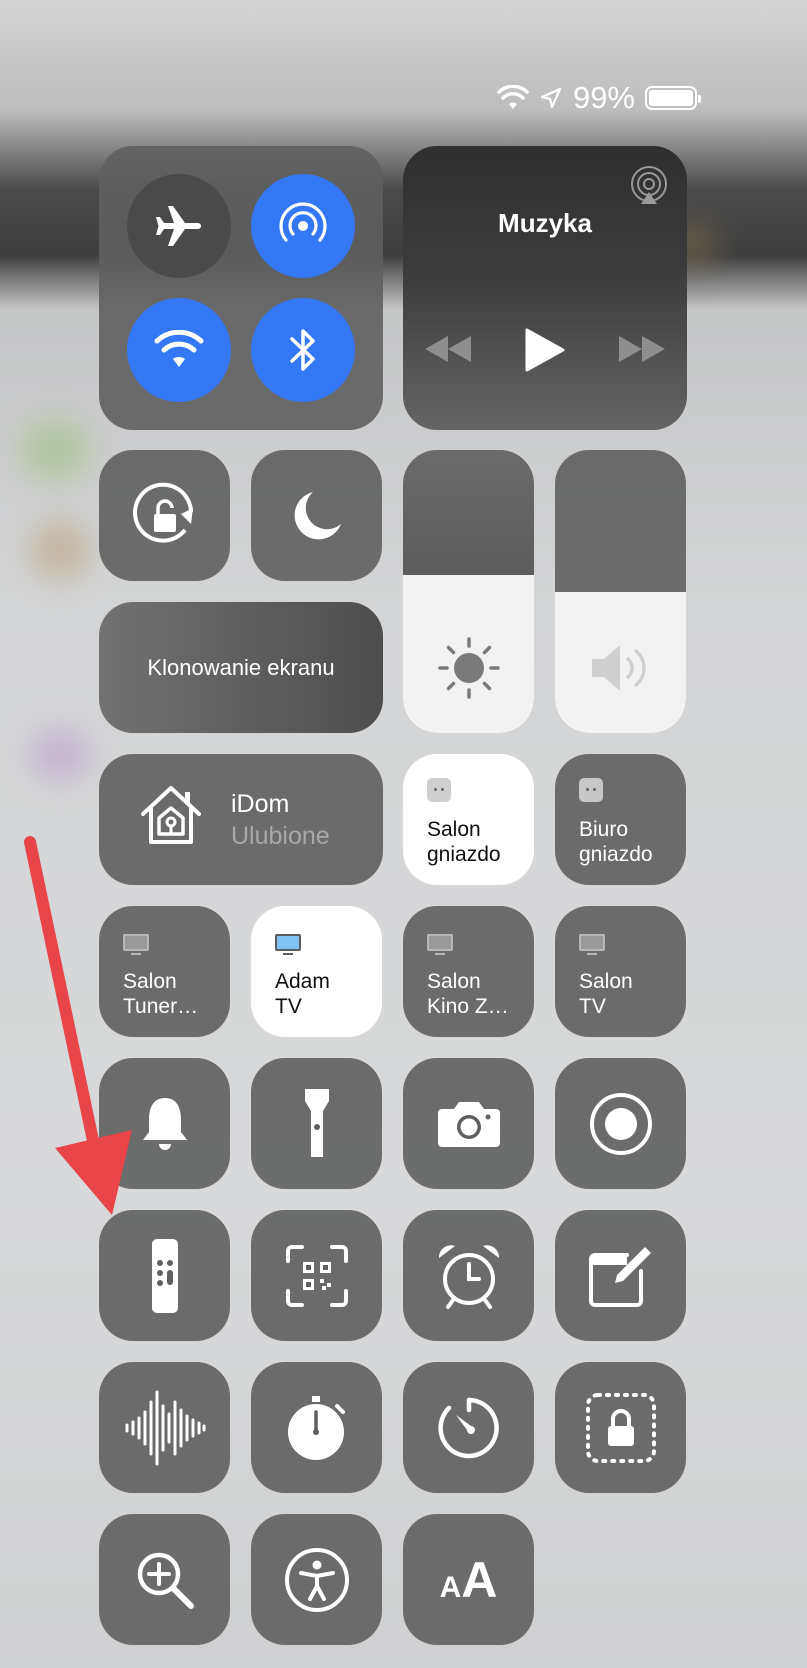 This screenshot has width=807, height=1668. I want to click on accessory-label: Biuro gniazdo, so click(616, 842).